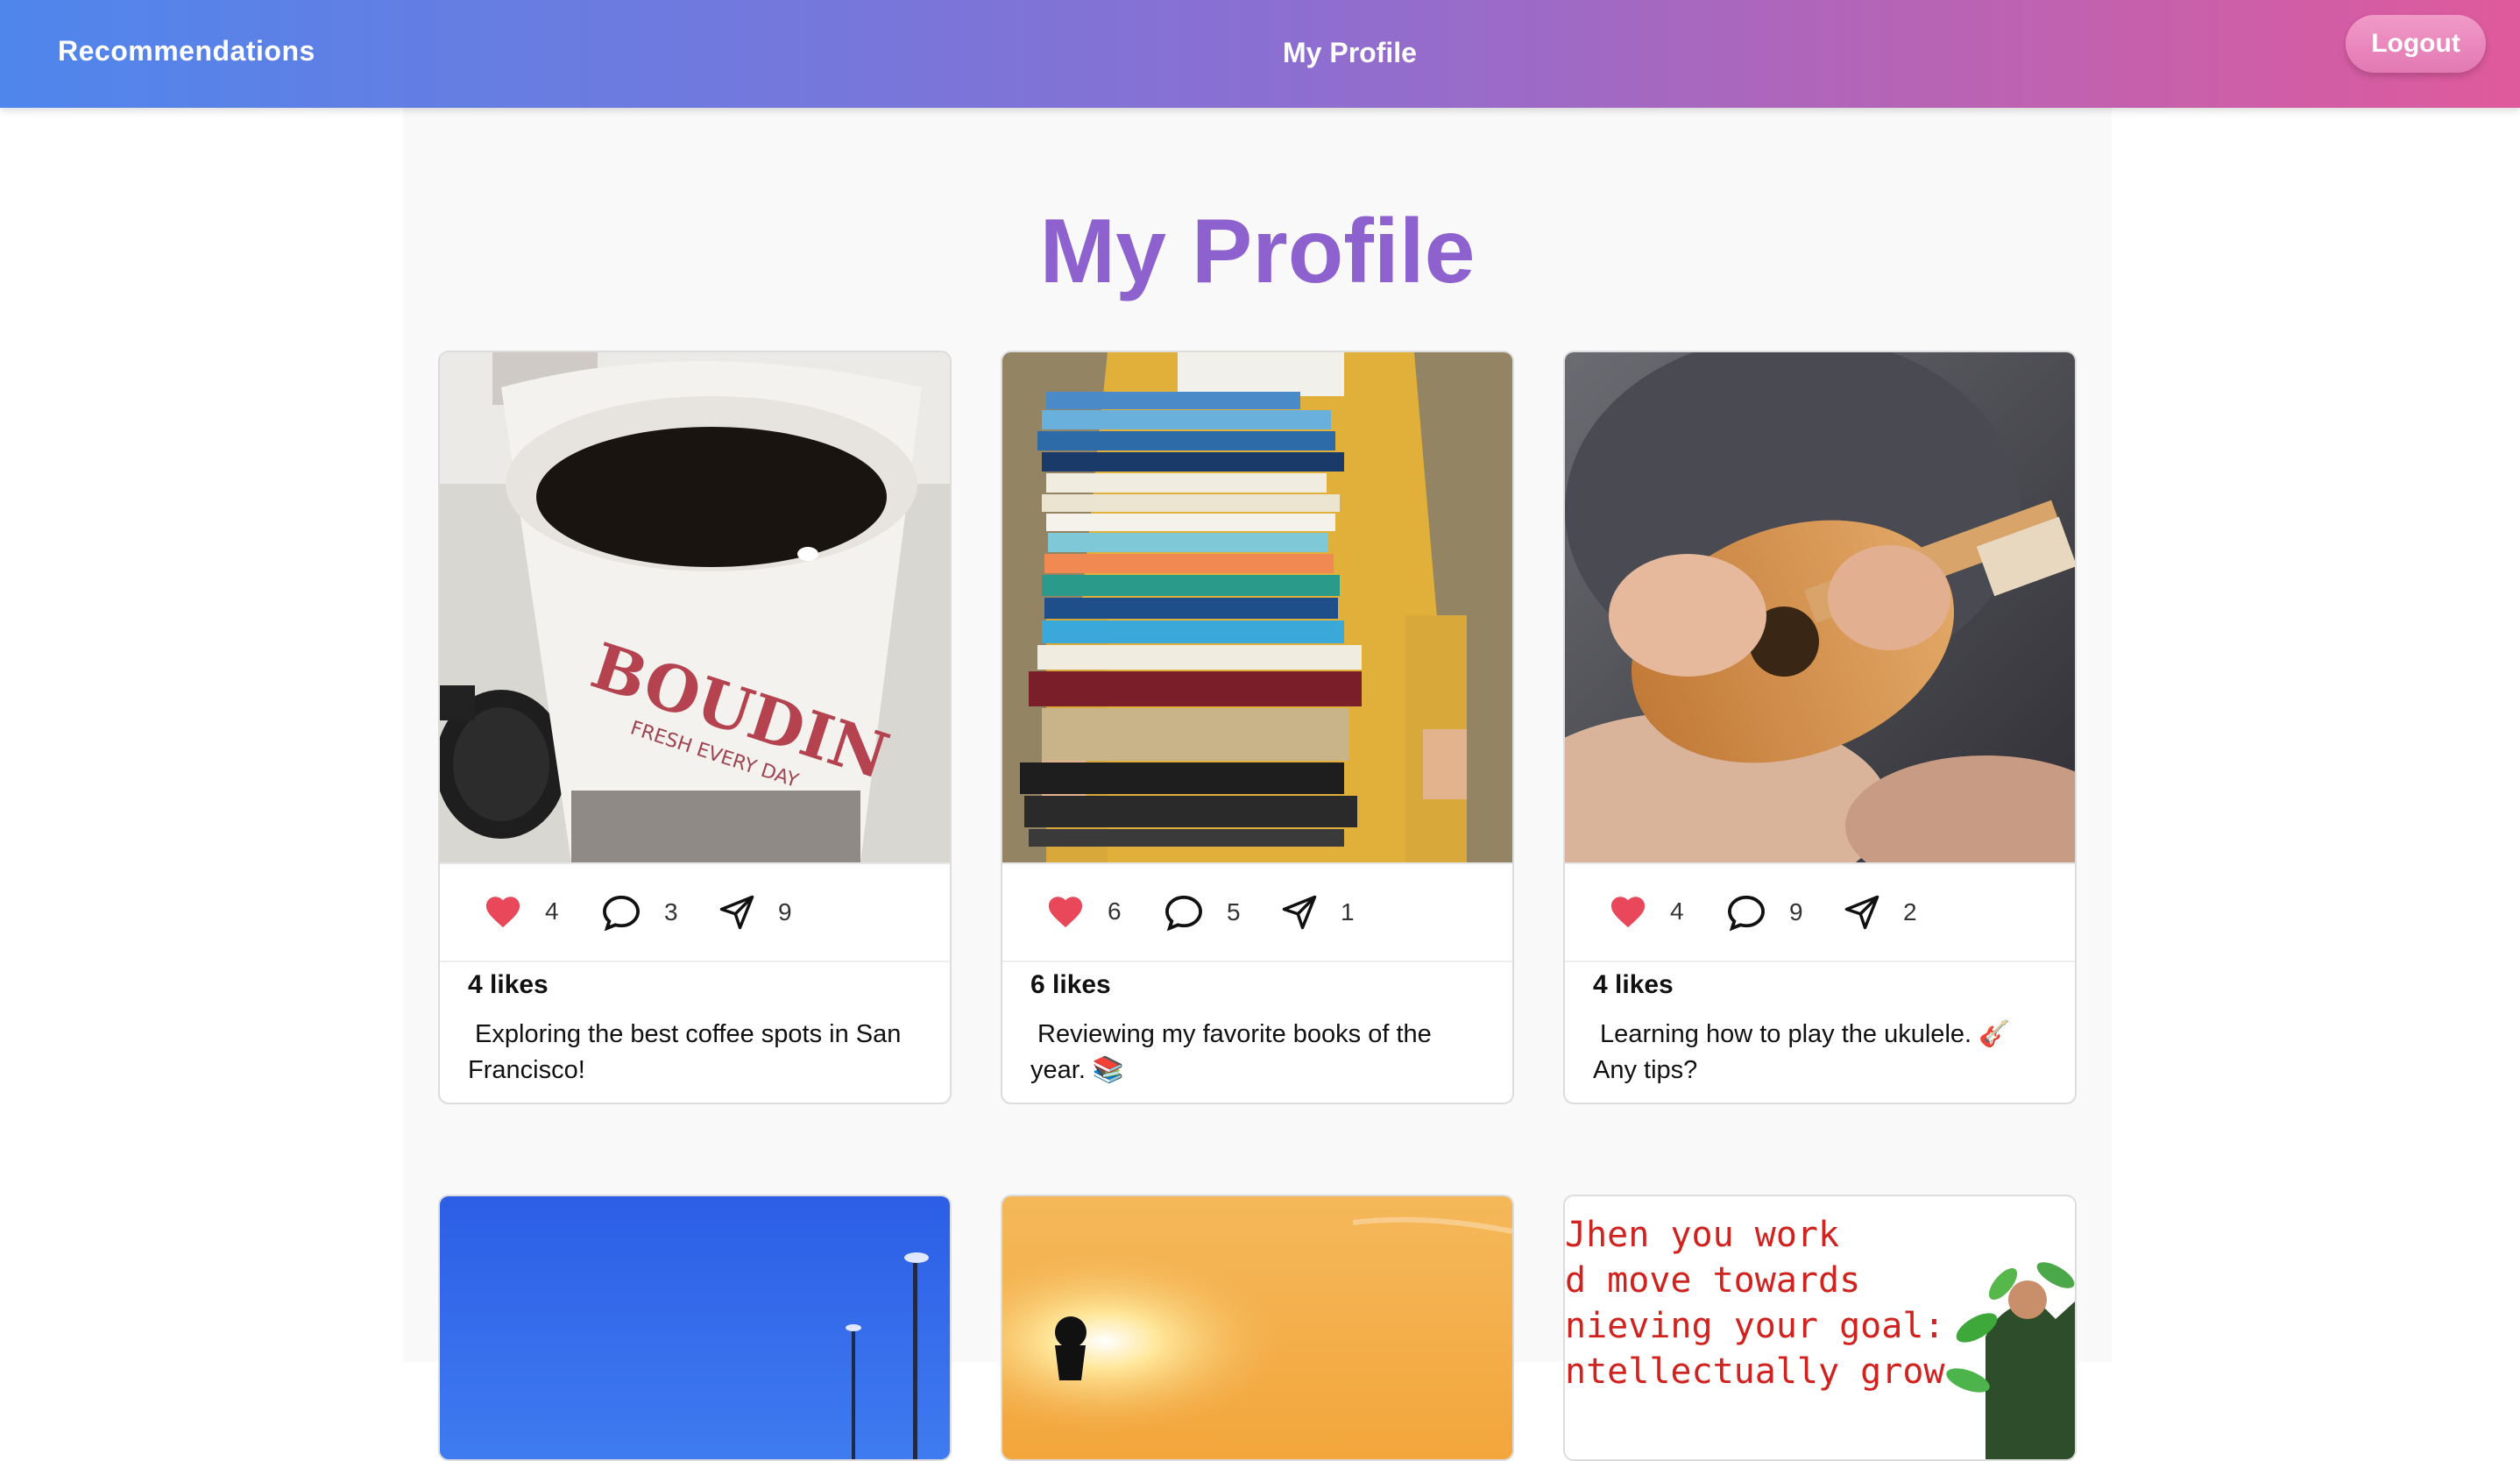  What do you see at coordinates (1077, 1070) in the screenshot?
I see `caption-line: year. 📚` at bounding box center [1077, 1070].